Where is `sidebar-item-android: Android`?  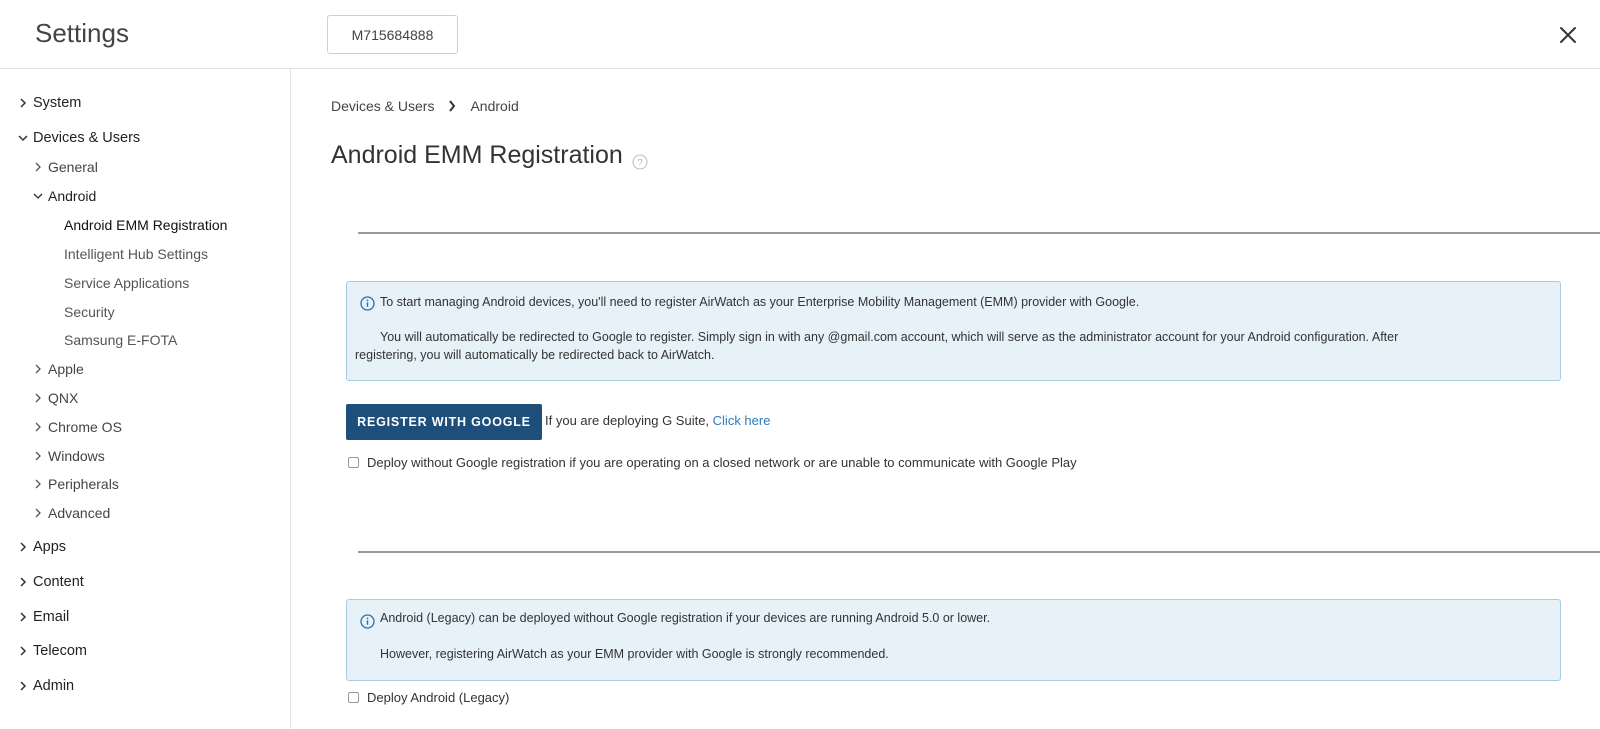 sidebar-item-android: Android is located at coordinates (64, 196).